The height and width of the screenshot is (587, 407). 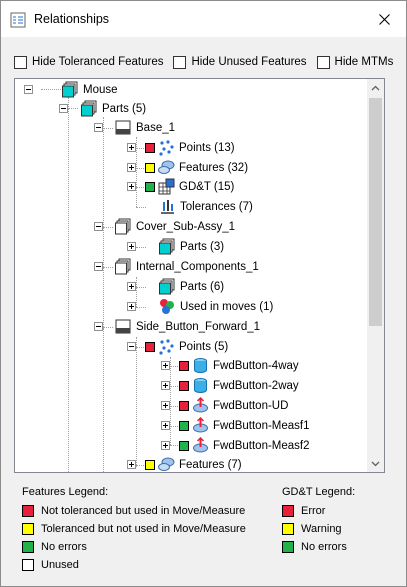 What do you see at coordinates (177, 346) in the screenshot?
I see `tree-node-side-points: Points (5)` at bounding box center [177, 346].